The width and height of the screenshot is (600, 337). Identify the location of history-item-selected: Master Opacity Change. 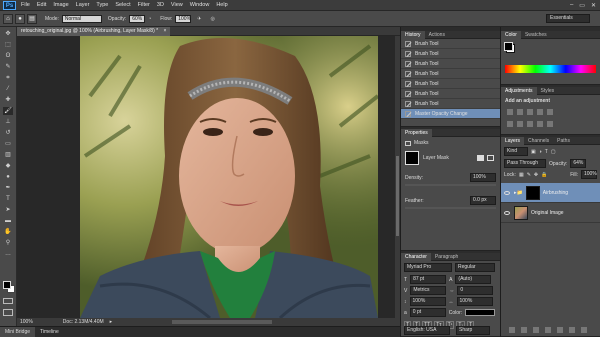
(450, 114).